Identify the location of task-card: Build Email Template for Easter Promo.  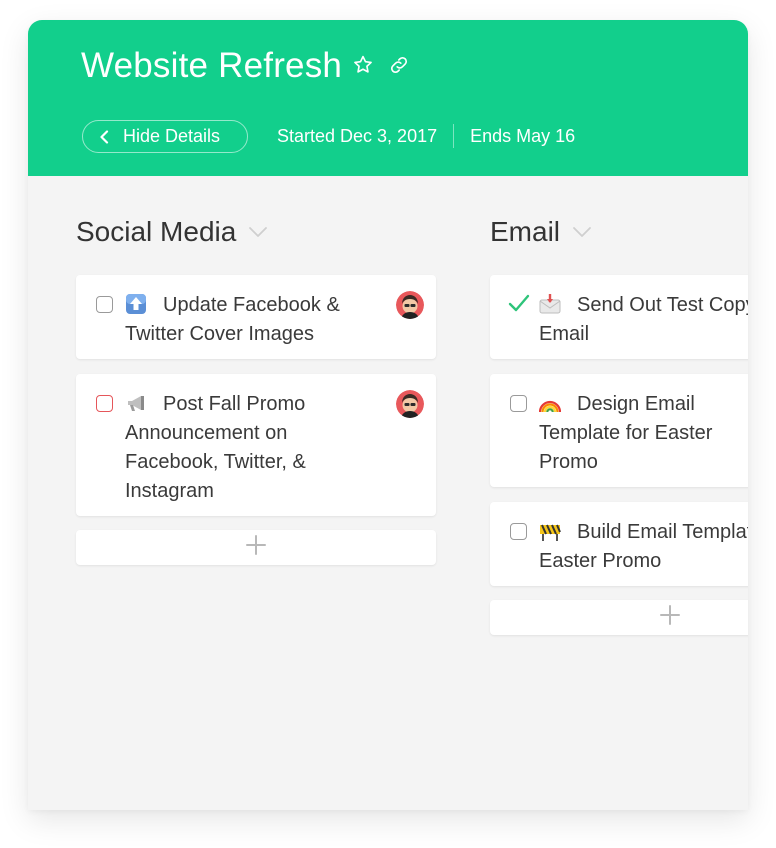
(619, 544).